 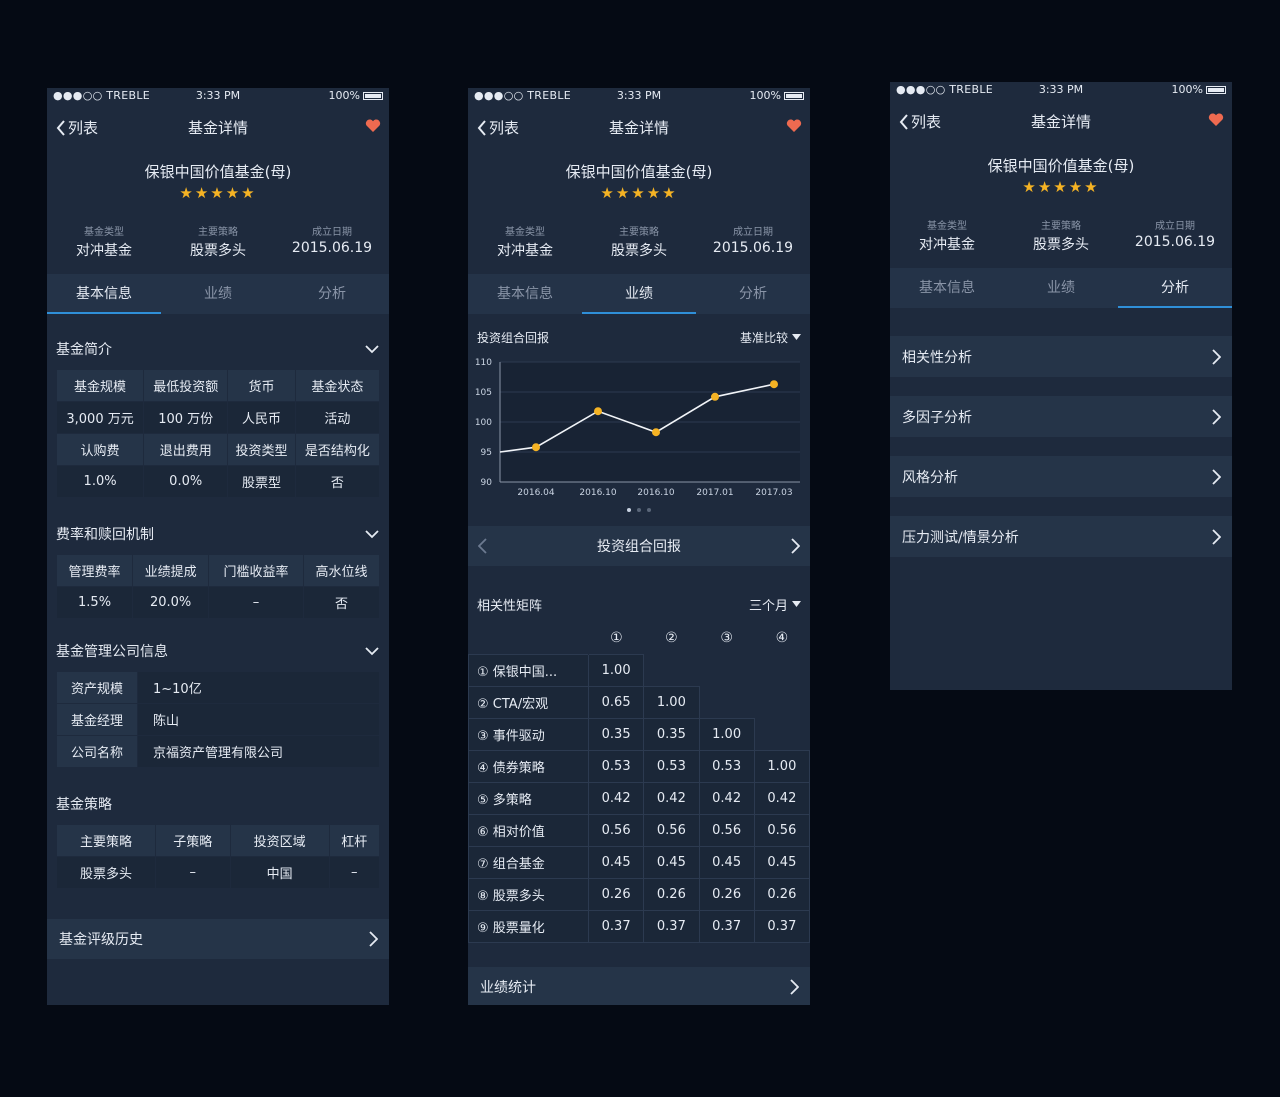 I want to click on period-dropdown: 三个月, so click(x=775, y=604).